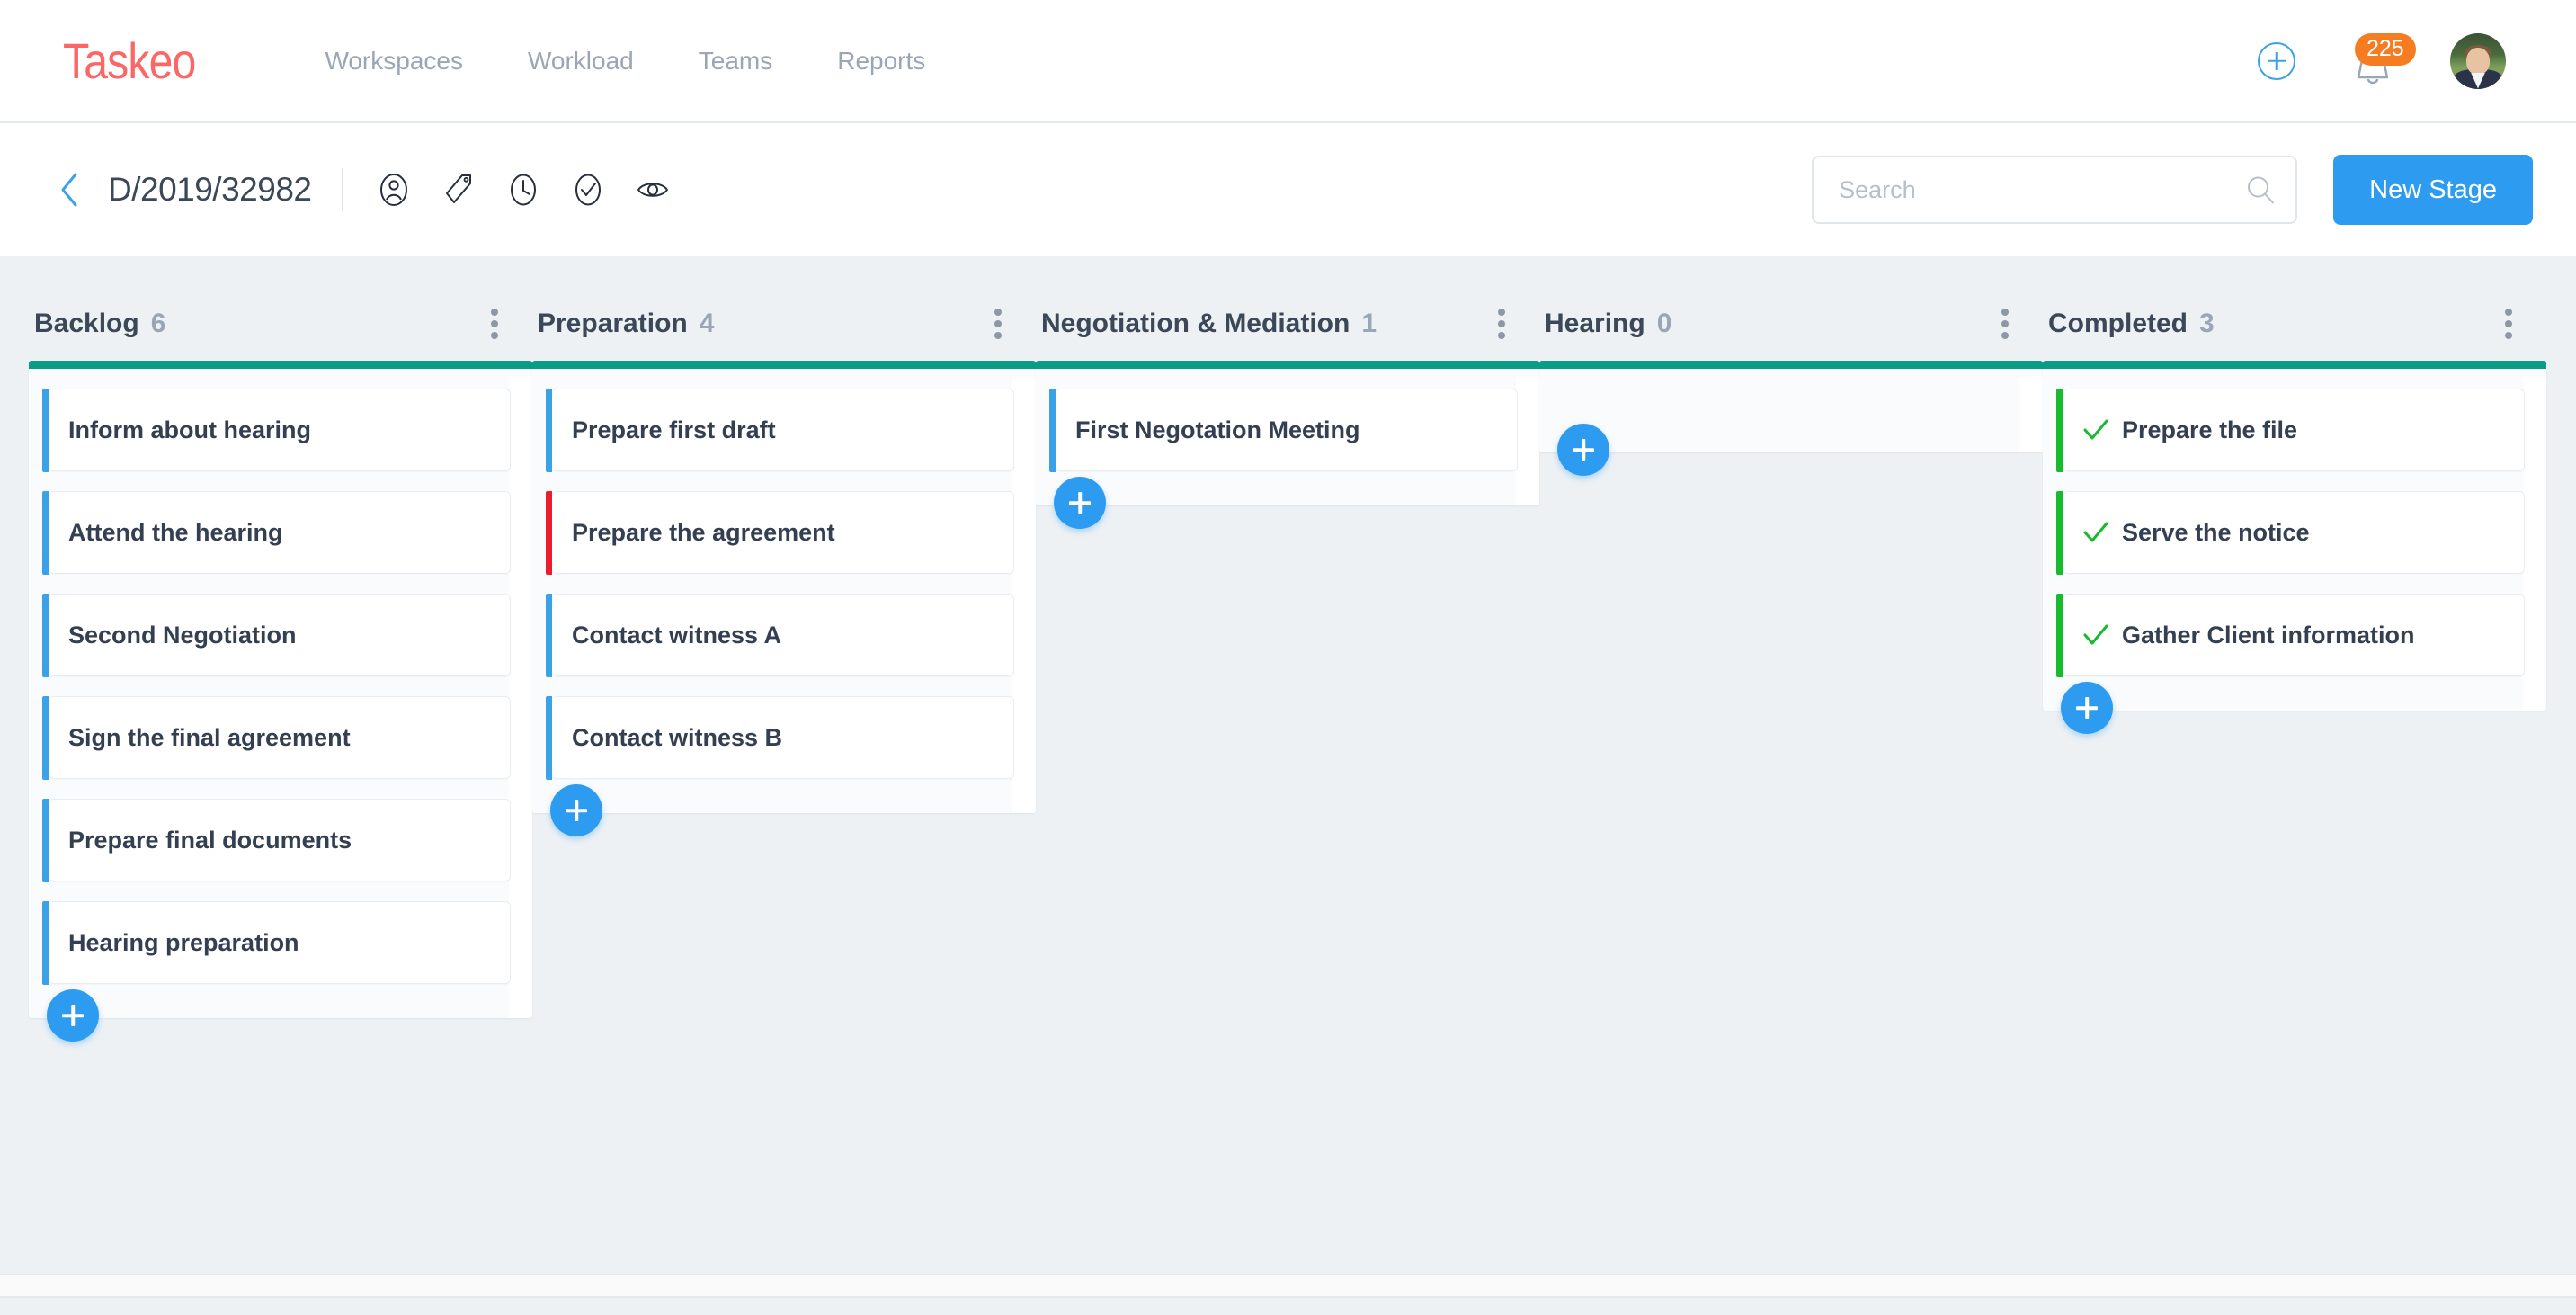 The width and height of the screenshot is (2576, 1315). I want to click on task-card: Gather Client information, so click(2291, 635).